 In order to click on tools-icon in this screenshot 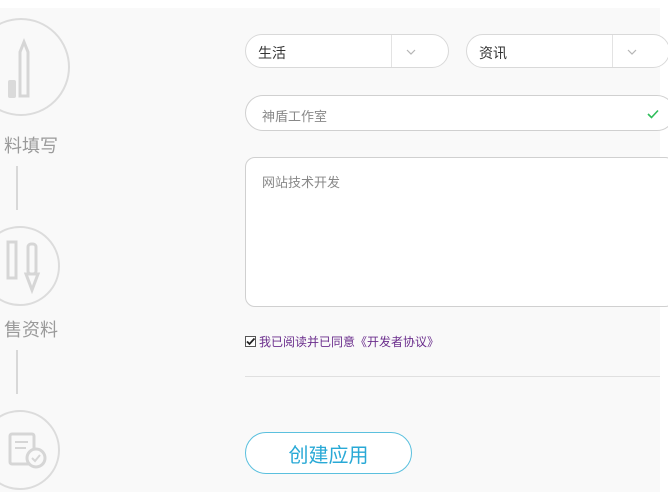, I will do `click(23, 267)`.